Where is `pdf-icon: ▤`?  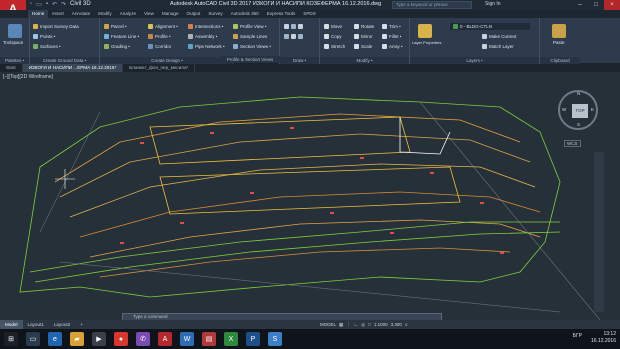
pdf-icon: ▤ is located at coordinates (209, 339).